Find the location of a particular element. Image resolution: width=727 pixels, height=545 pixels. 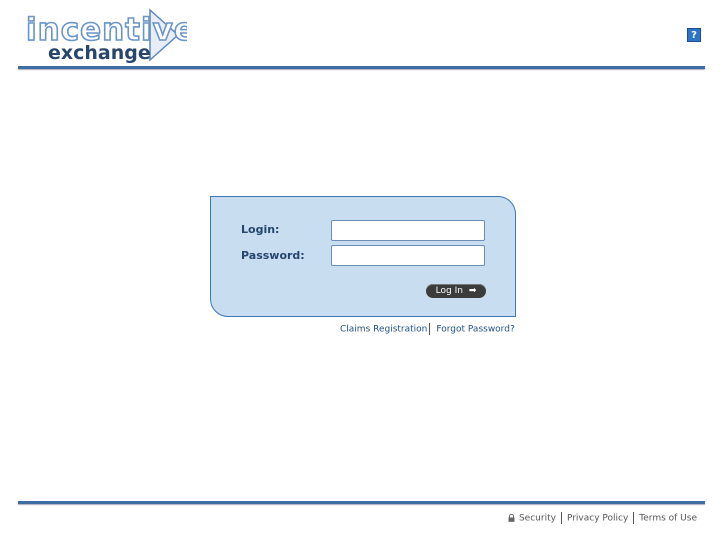

footer-divider is located at coordinates (361, 502).